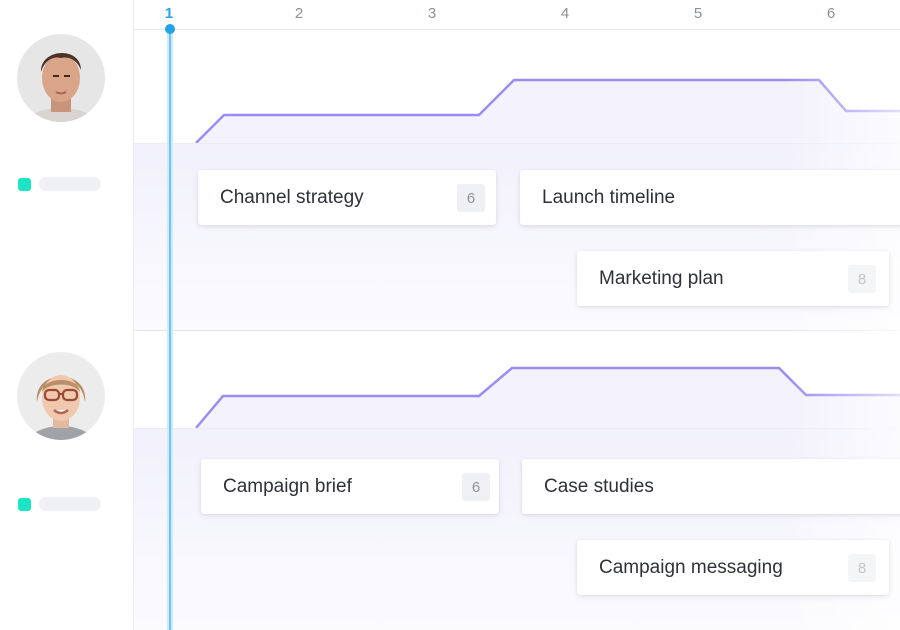 The image size is (900, 630). I want to click on task-card: Marketing plan 8, so click(733, 278).